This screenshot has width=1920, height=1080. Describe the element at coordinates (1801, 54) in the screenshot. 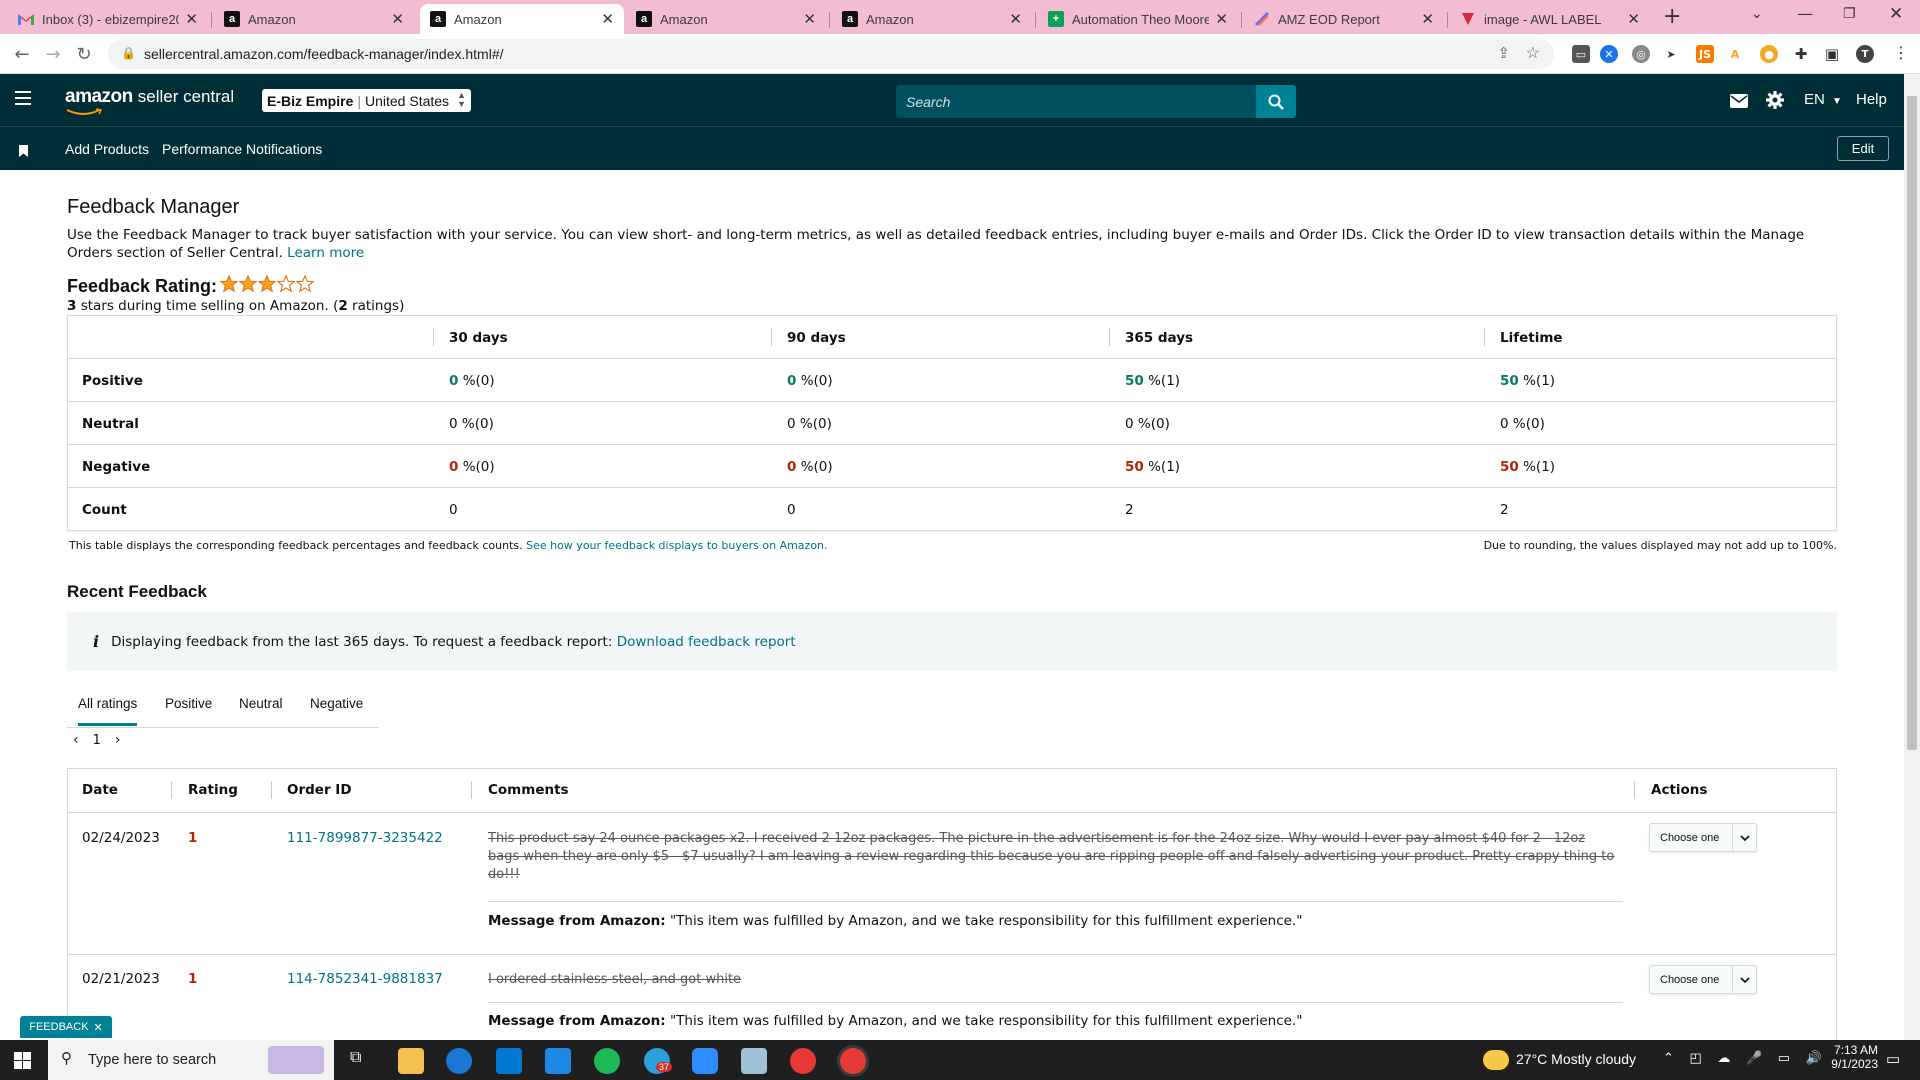

I see `extensions-puzzle-icon: ✚` at that location.